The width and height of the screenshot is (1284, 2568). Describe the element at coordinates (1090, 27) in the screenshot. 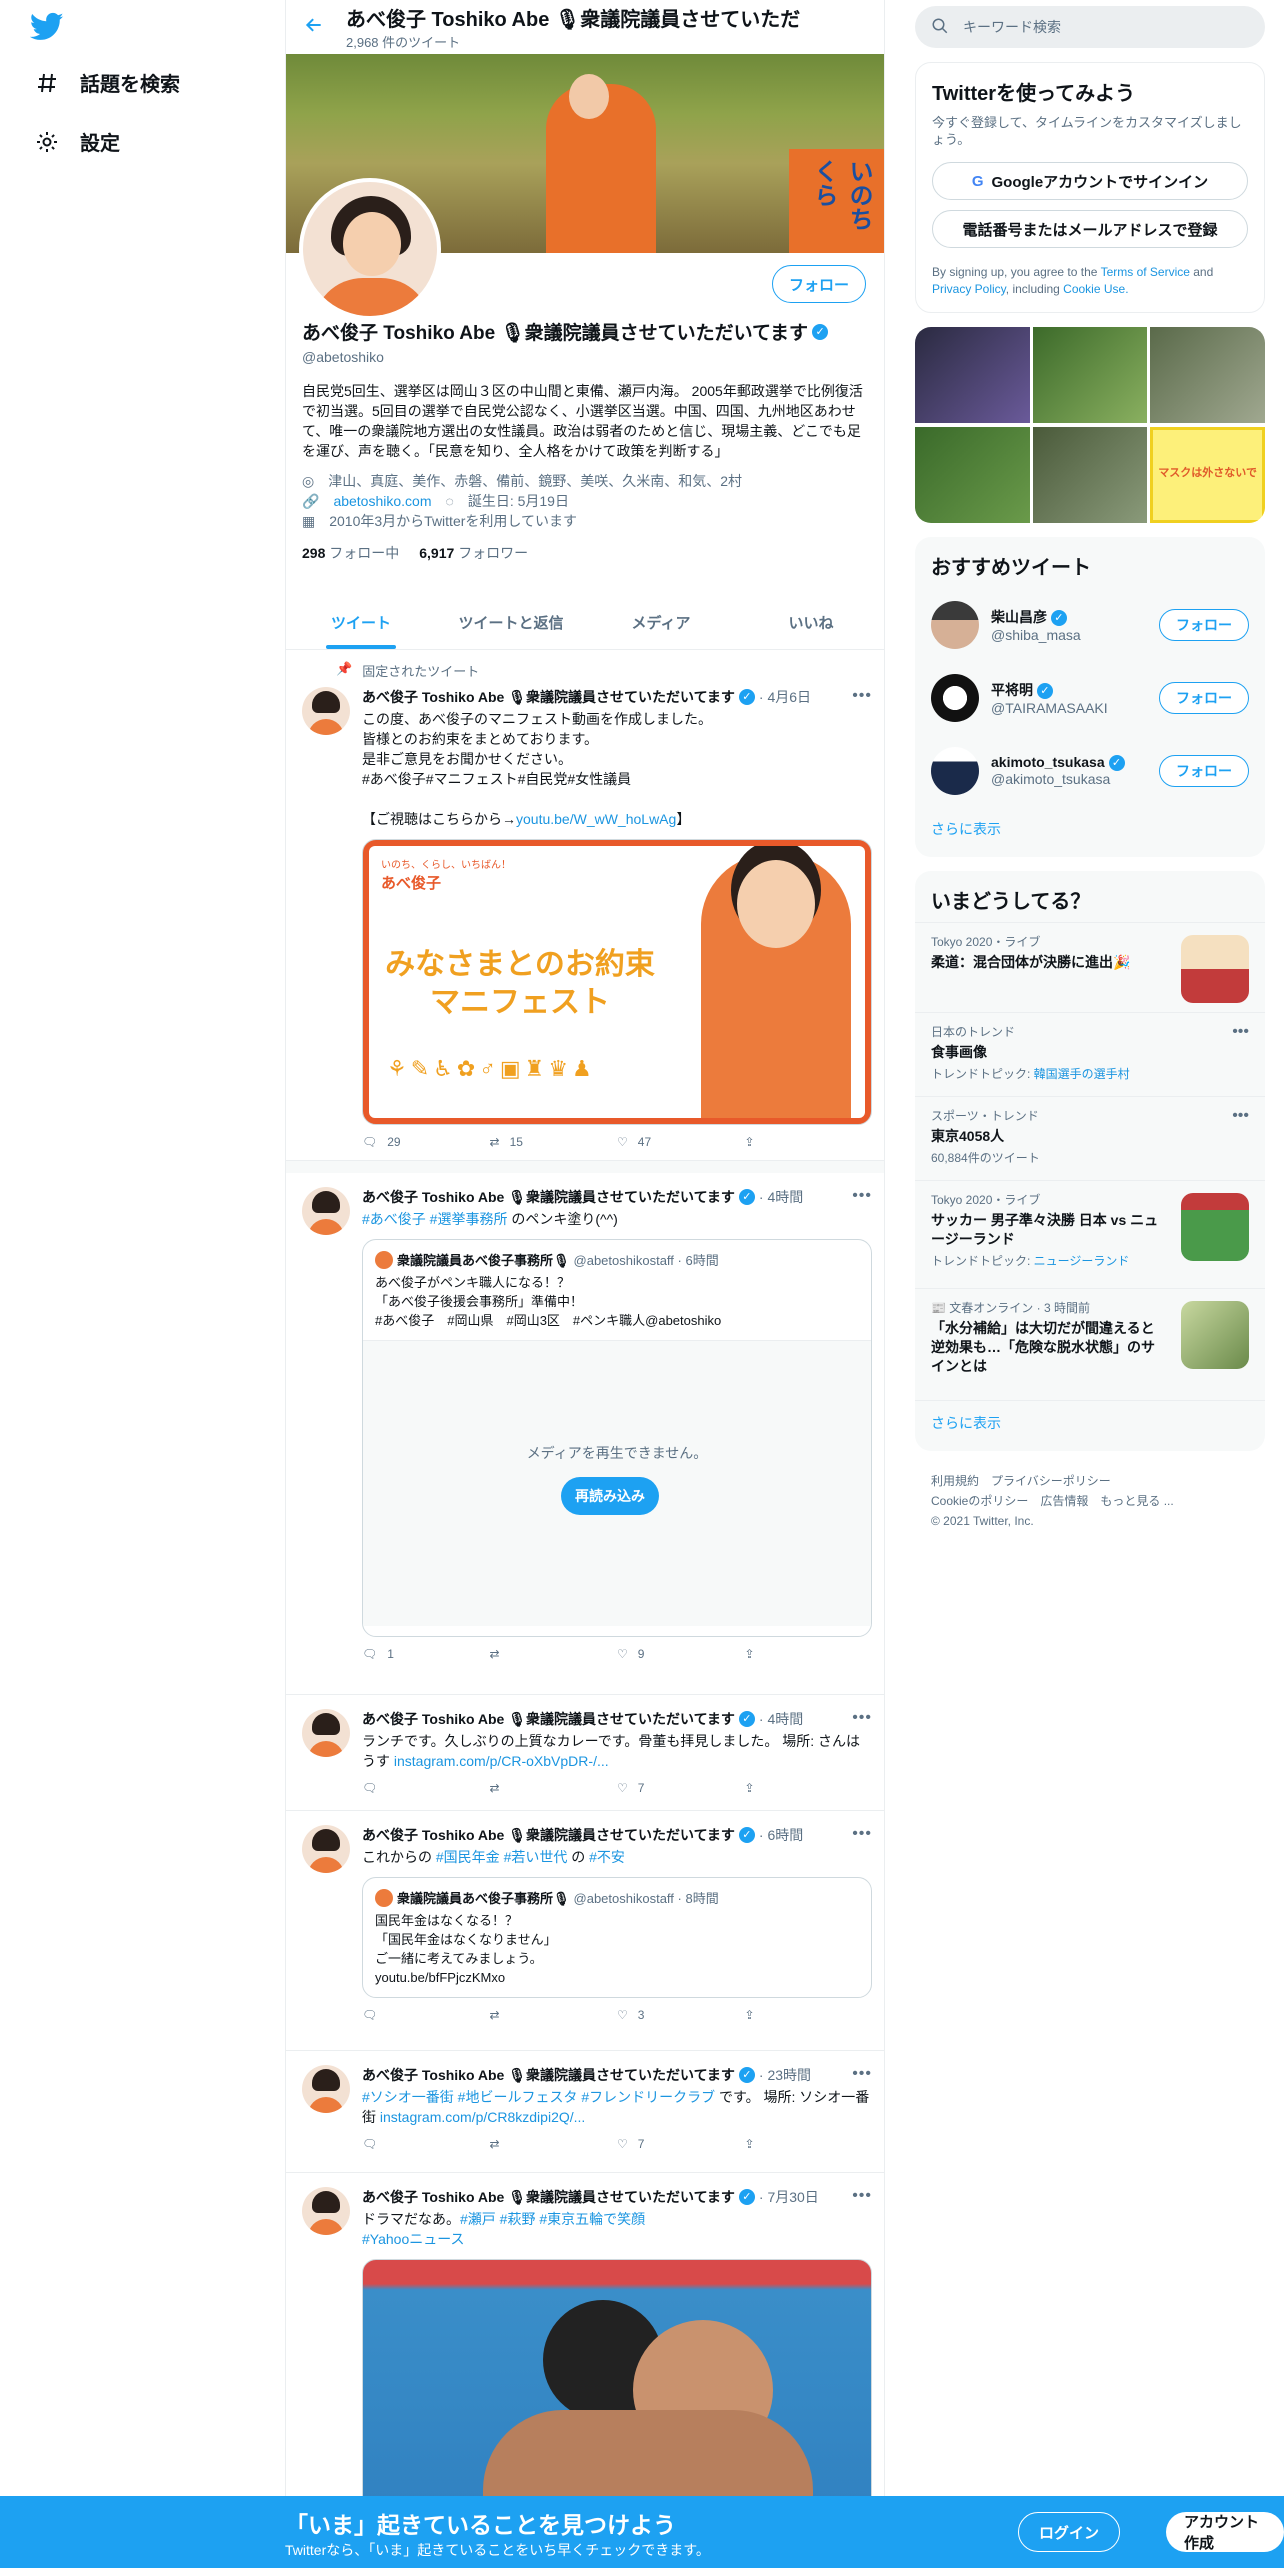

I see `search-box: キーワード検索` at that location.